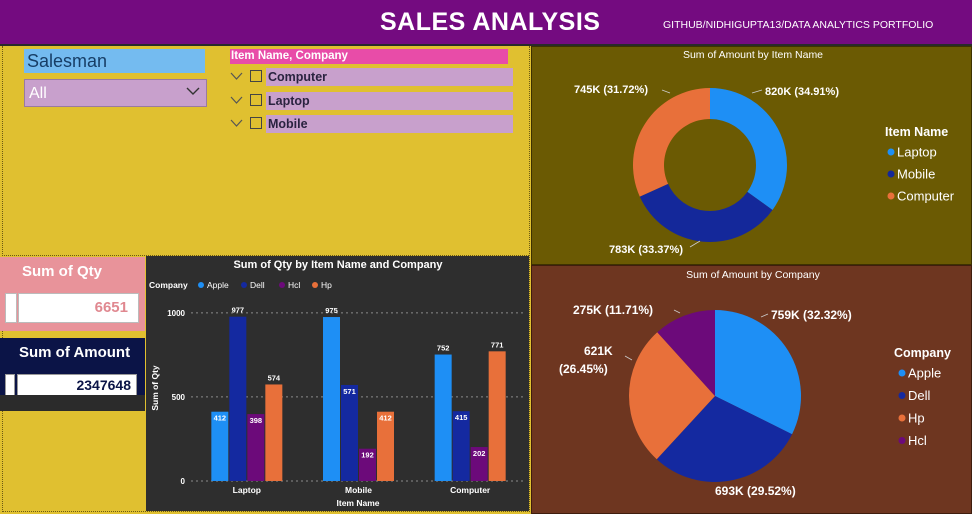 Image resolution: width=972 pixels, height=514 pixels. What do you see at coordinates (369, 56) in the screenshot?
I see `item-slicer-header: Item Name, Company` at bounding box center [369, 56].